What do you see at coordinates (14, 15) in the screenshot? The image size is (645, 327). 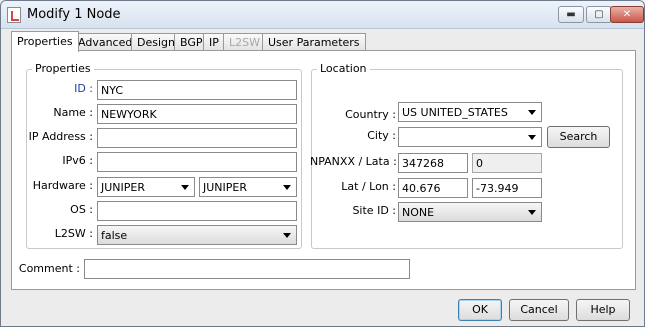 I see `java-app-icon` at bounding box center [14, 15].